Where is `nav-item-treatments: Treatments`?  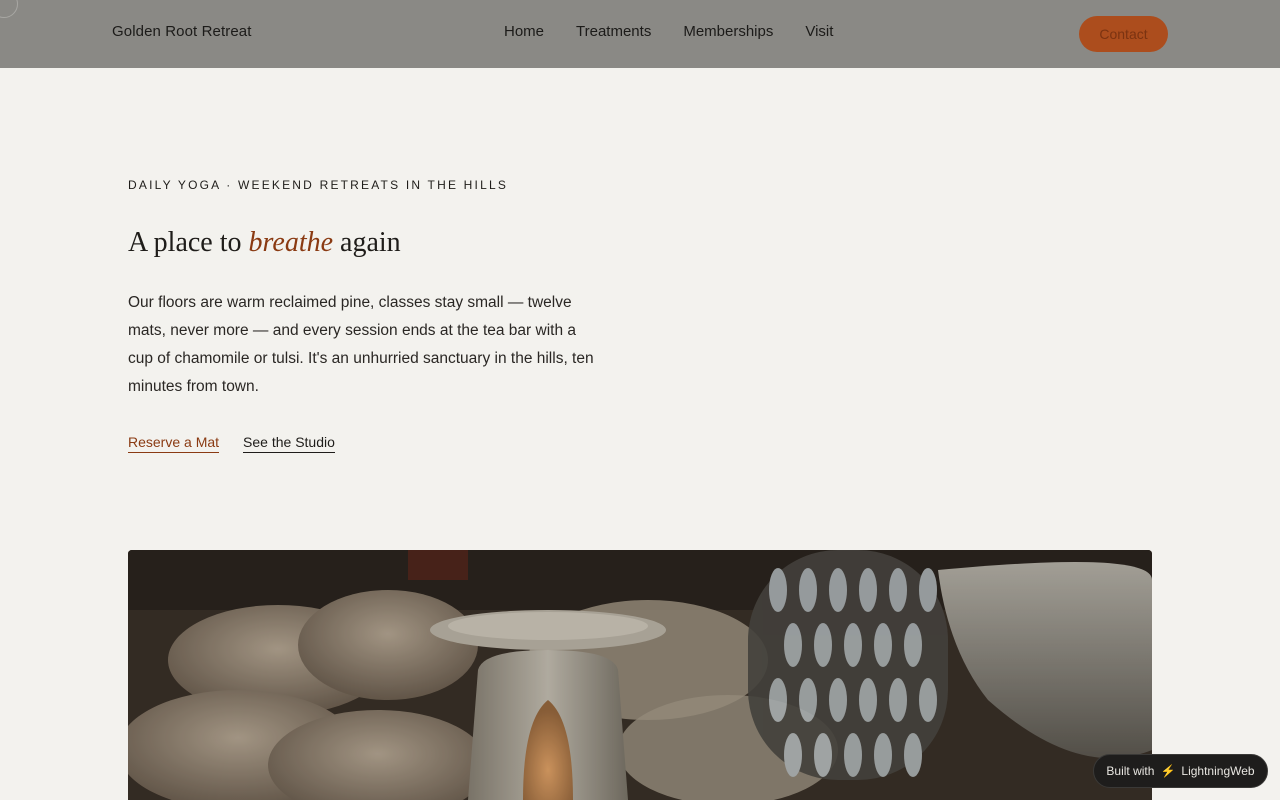
nav-item-treatments: Treatments is located at coordinates (613, 31).